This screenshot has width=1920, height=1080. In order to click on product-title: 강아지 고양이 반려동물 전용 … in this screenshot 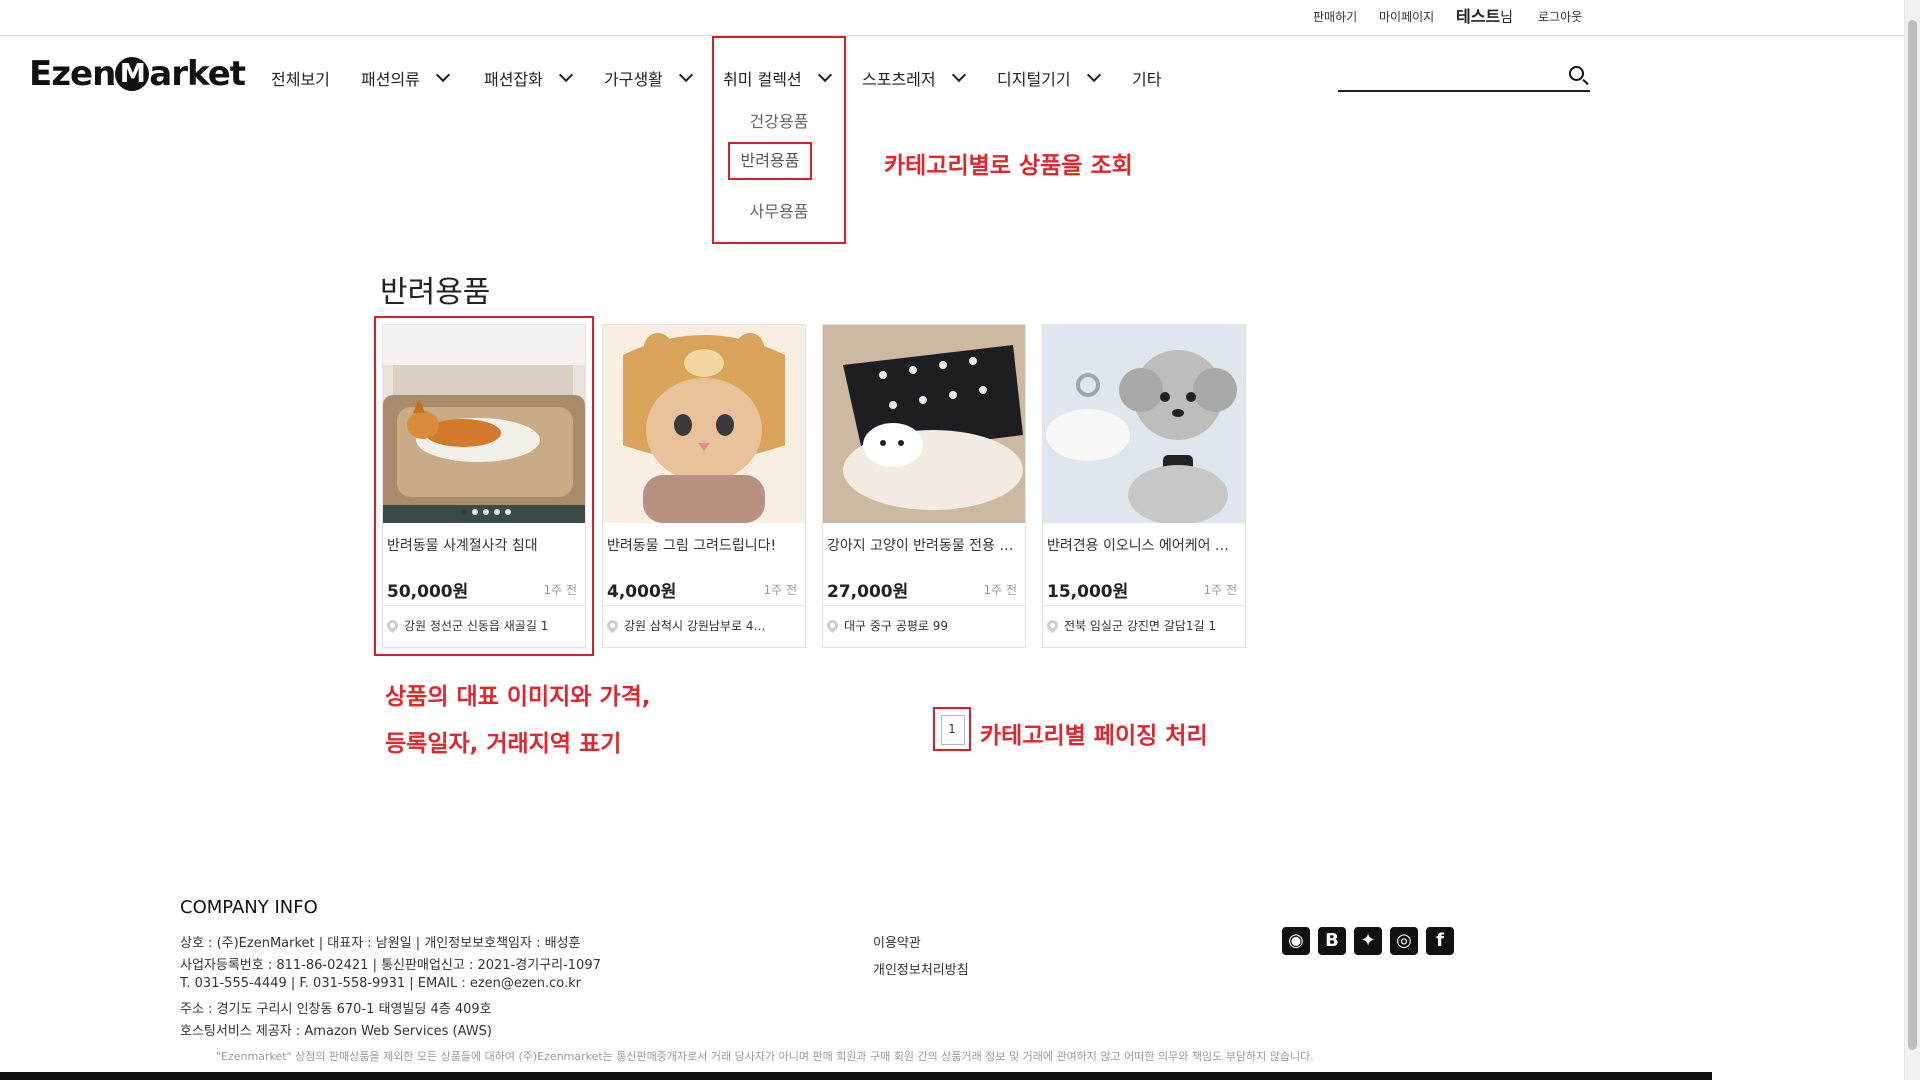, I will do `click(920, 546)`.